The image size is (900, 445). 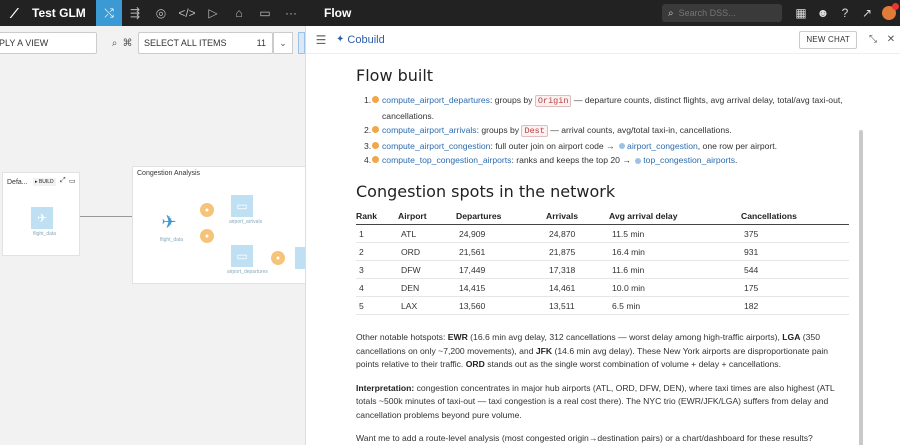 What do you see at coordinates (436, 146) in the screenshot?
I see `recipe-link: compute_airport_congestion` at bounding box center [436, 146].